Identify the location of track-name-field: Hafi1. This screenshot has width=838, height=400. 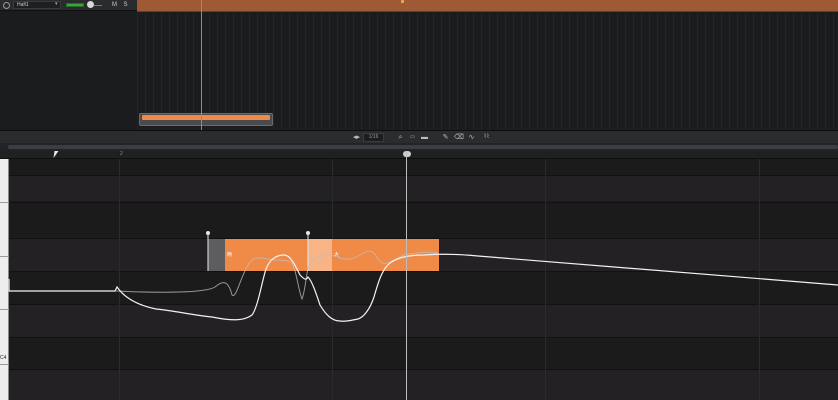
(37, 5).